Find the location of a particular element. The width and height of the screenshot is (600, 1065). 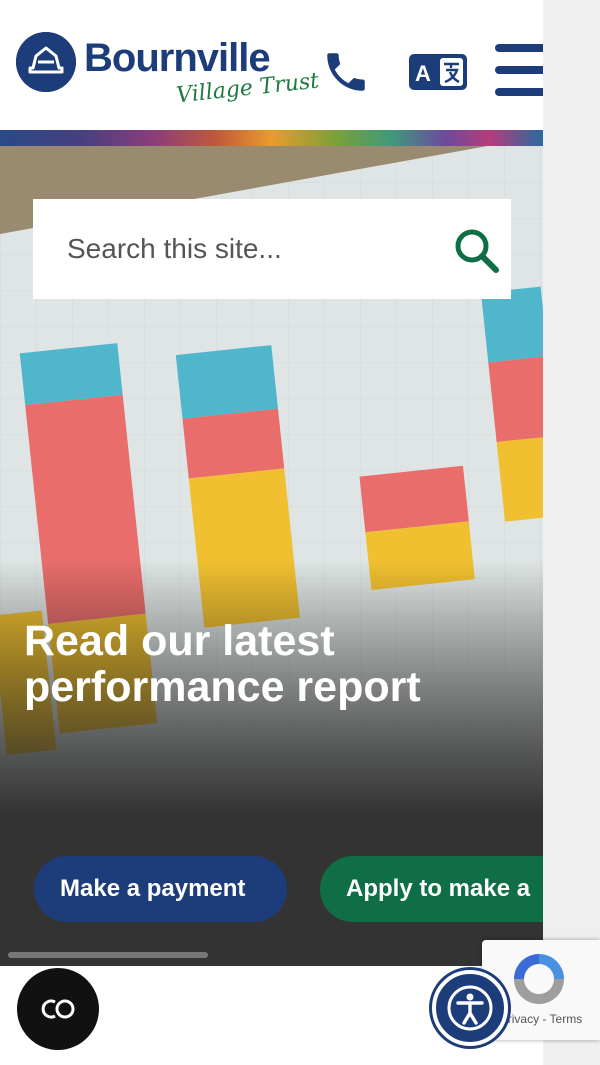

cookie-consent-button is located at coordinates (58, 1009).